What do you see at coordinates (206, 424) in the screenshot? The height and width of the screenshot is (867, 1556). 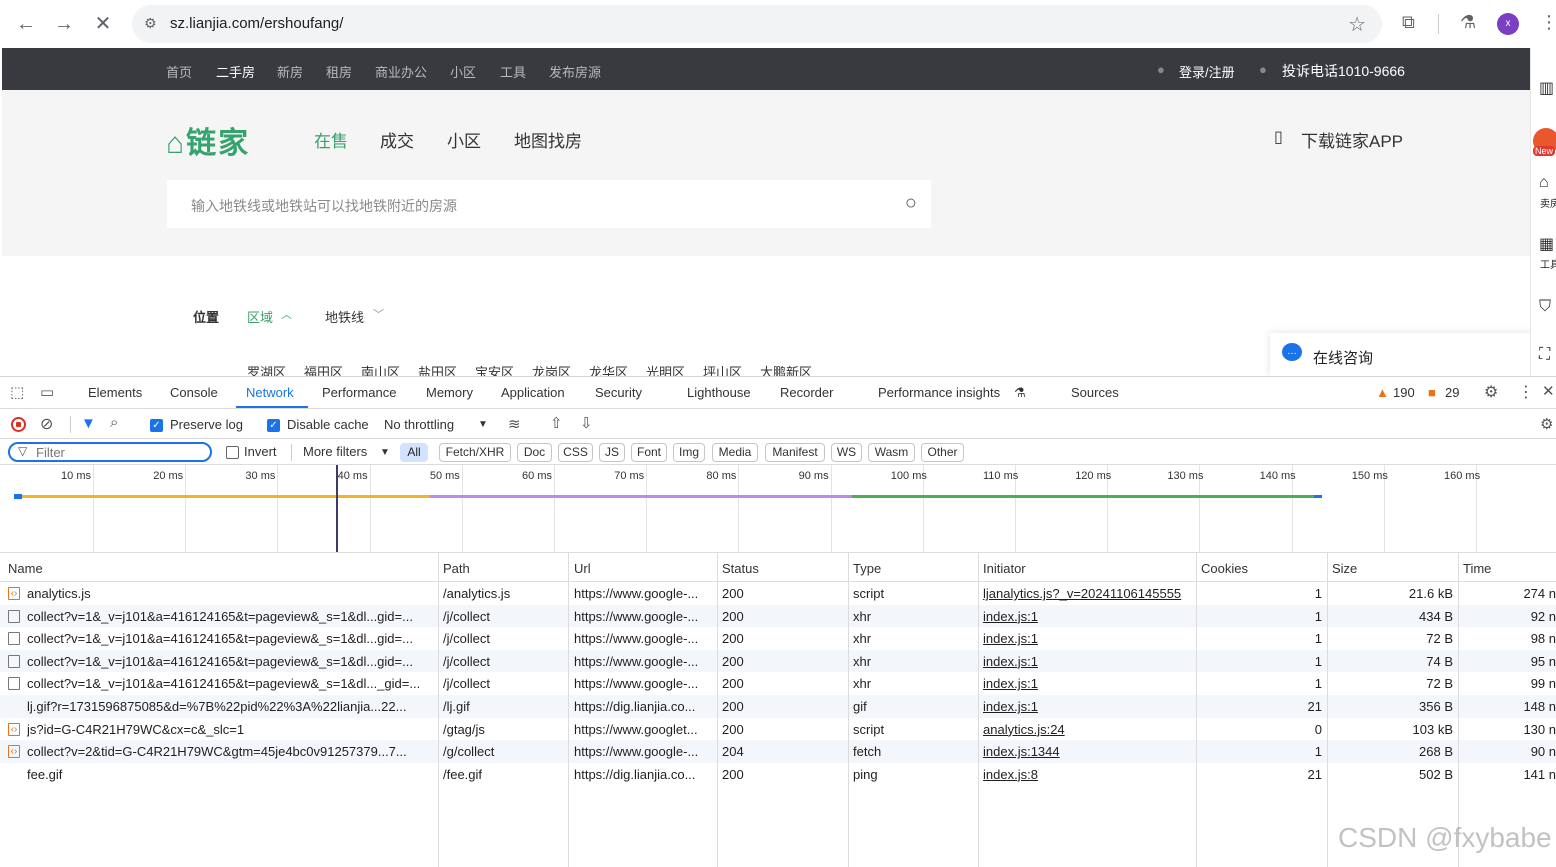 I see `preserve-log-label: Preserve log` at bounding box center [206, 424].